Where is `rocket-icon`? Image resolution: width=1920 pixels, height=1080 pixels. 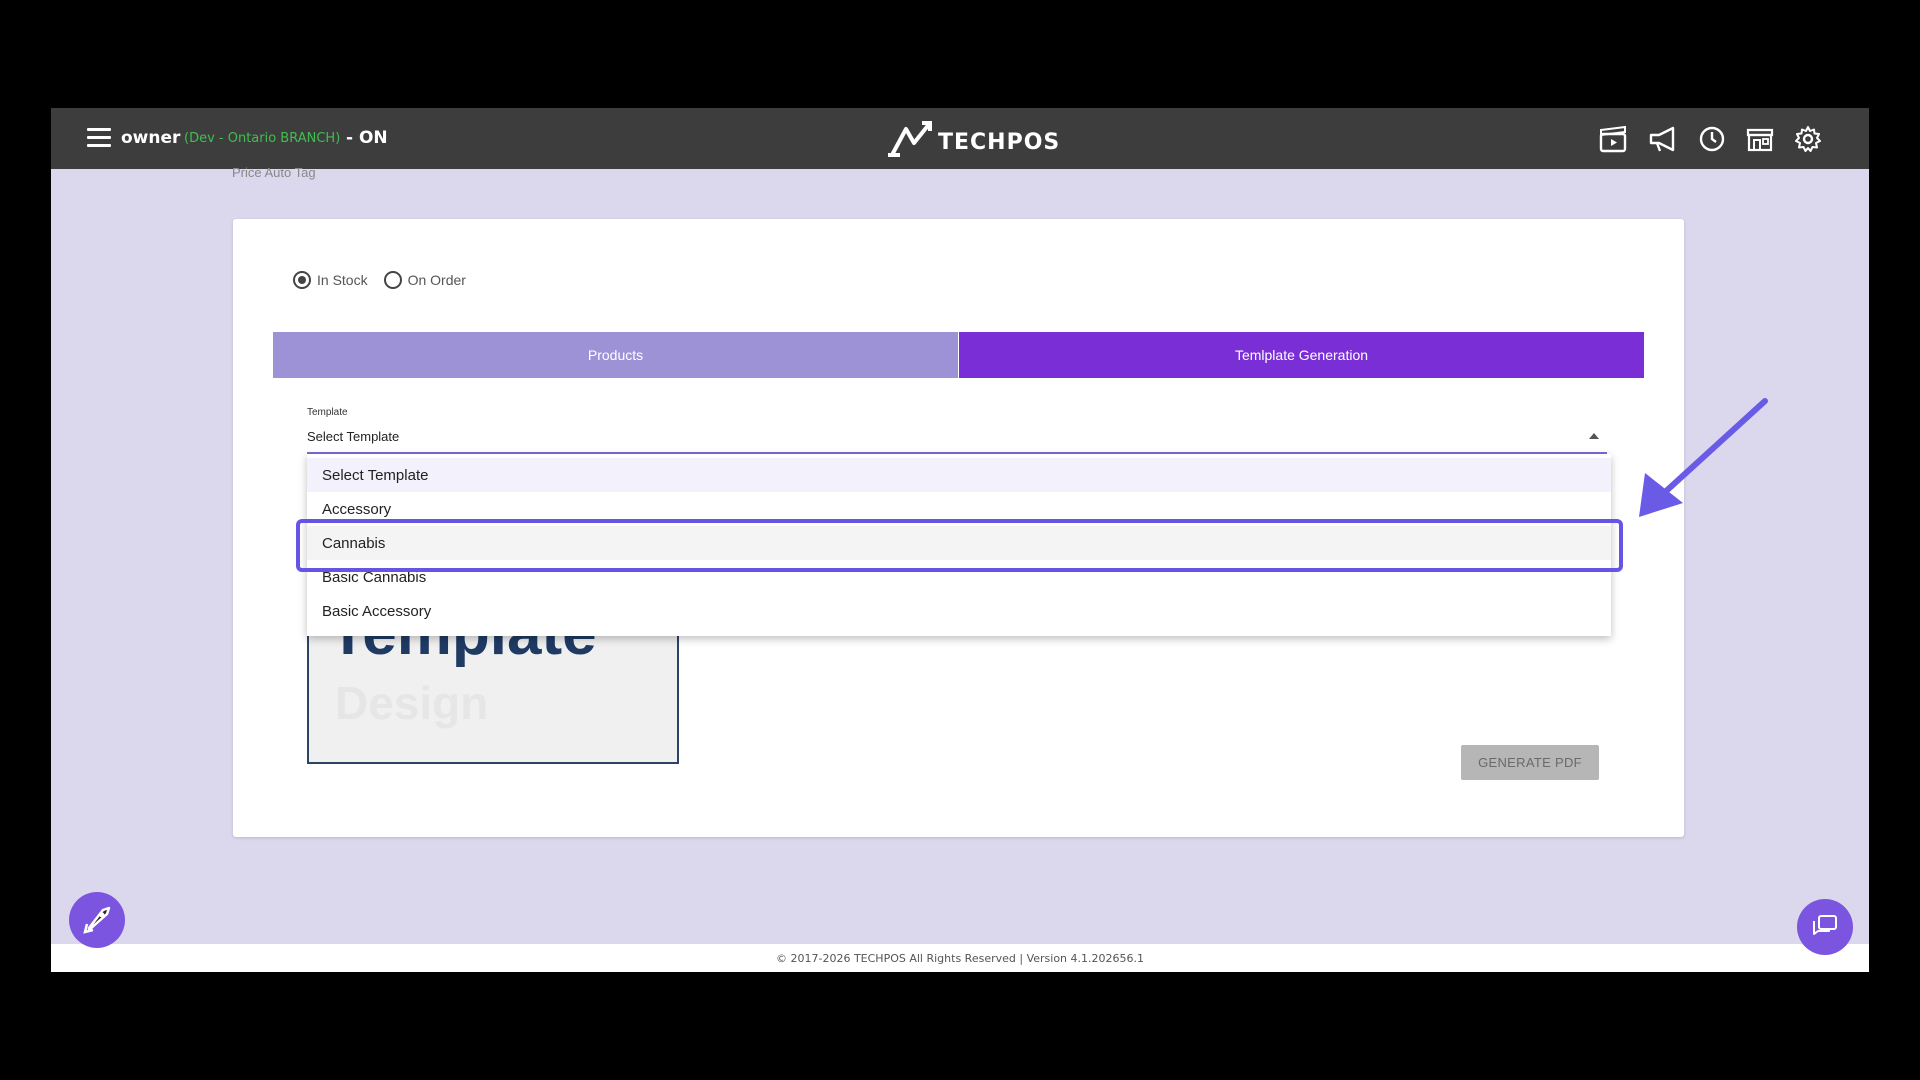 rocket-icon is located at coordinates (97, 920).